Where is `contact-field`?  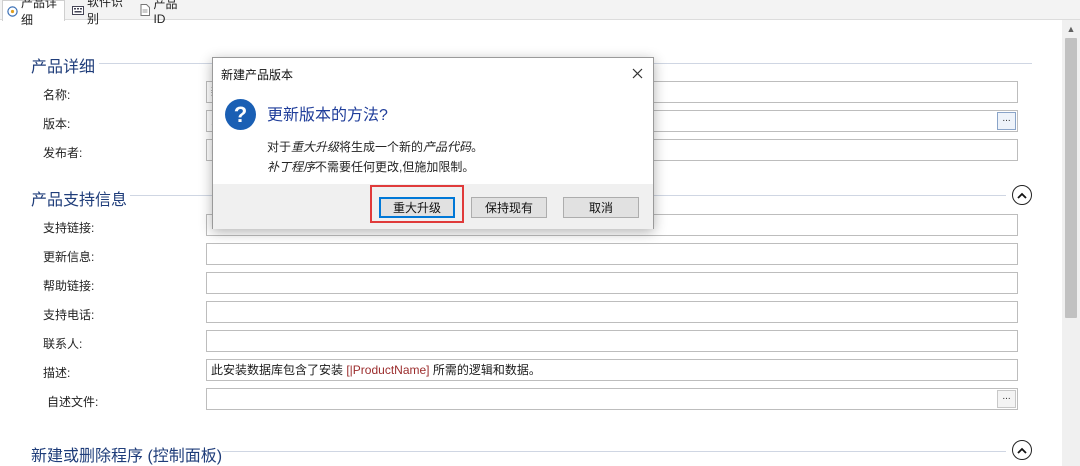 contact-field is located at coordinates (612, 341).